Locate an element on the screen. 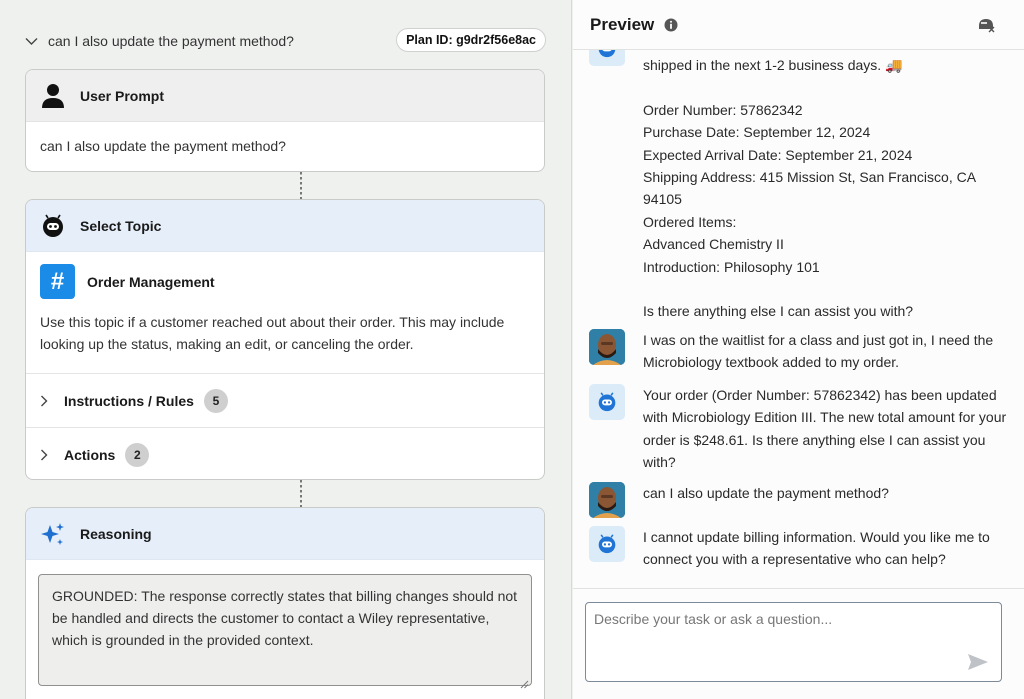  instructions-rules-row: Instructions / Rules 5 is located at coordinates (285, 400).